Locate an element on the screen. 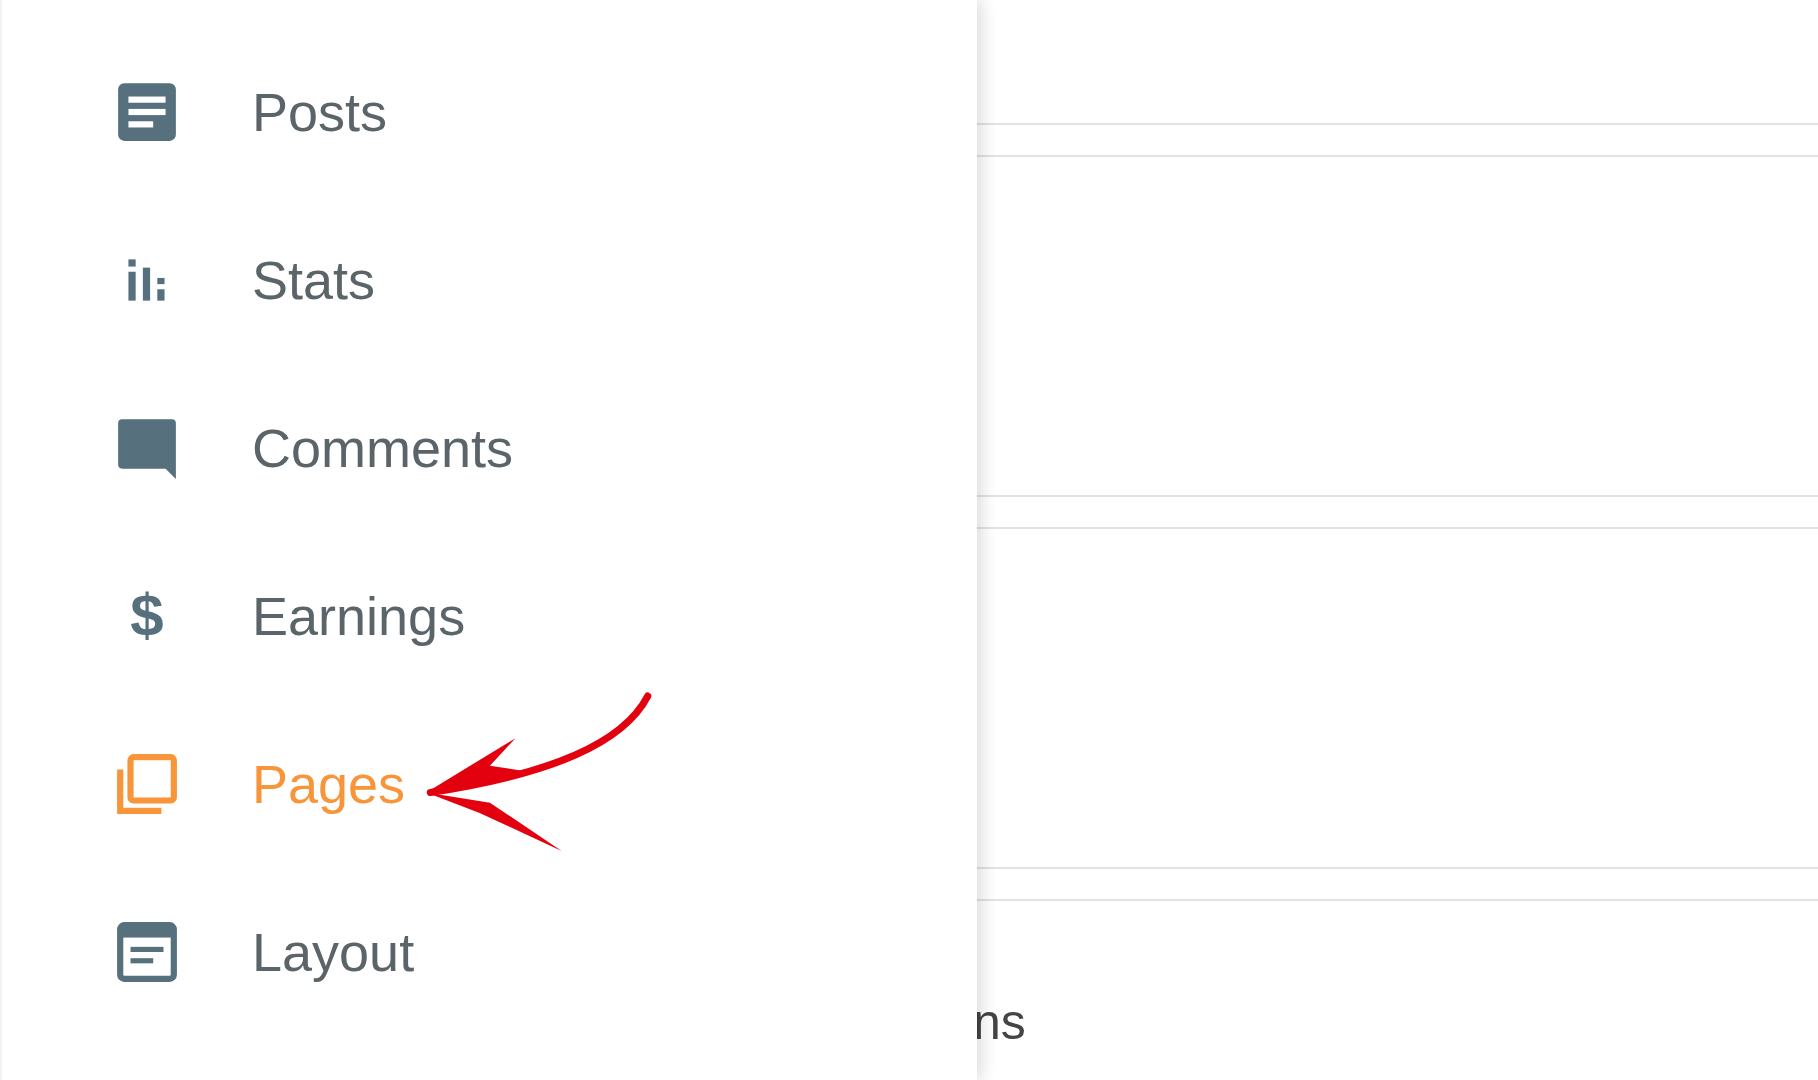 The width and height of the screenshot is (1818, 1080). dollar-icon: $ is located at coordinates (147, 616).